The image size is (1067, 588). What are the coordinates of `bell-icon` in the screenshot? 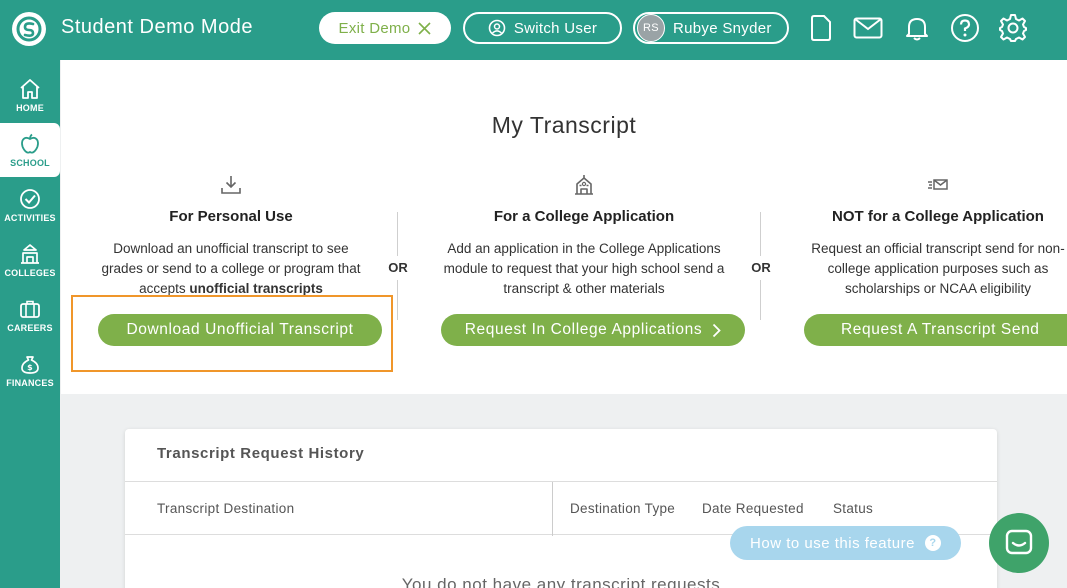 It's located at (917, 28).